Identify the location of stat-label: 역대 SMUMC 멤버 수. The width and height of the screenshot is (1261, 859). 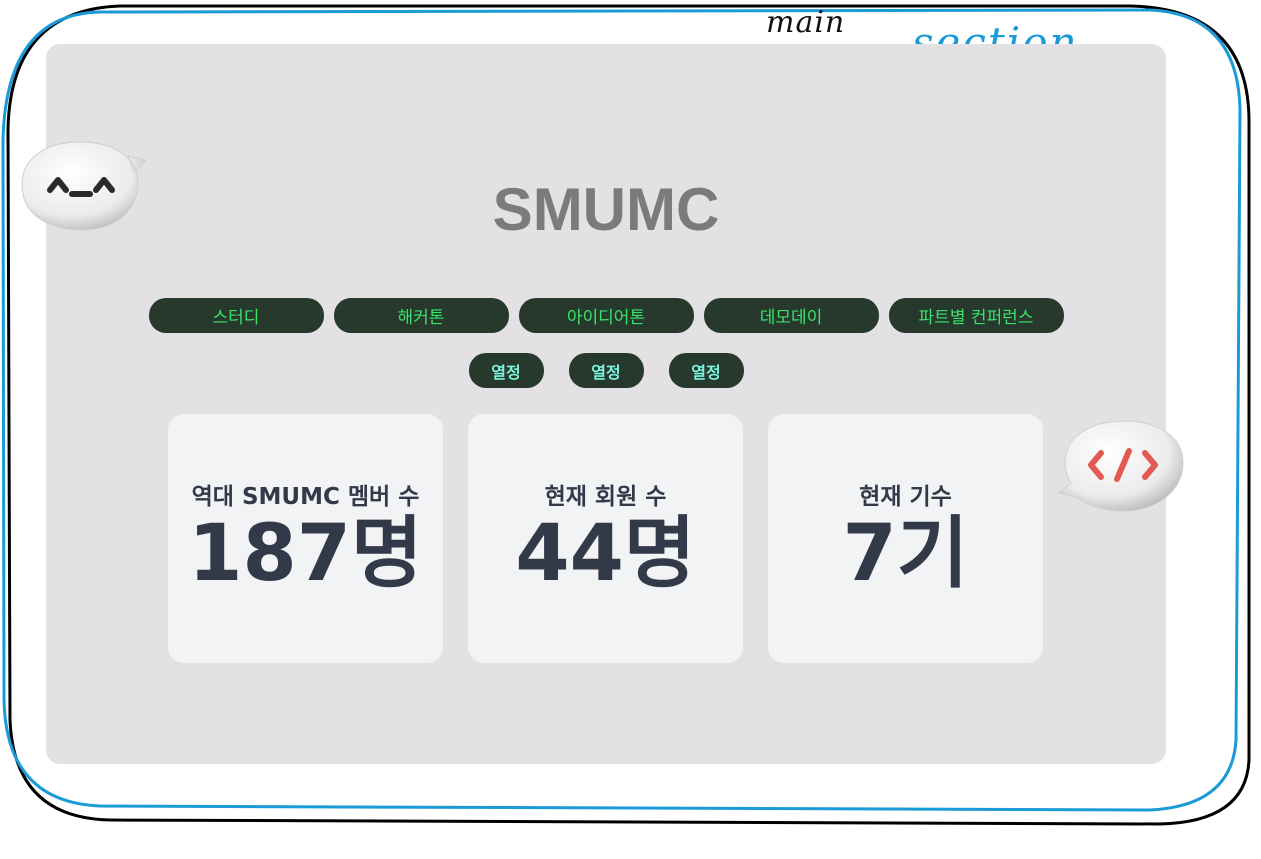
(305, 496).